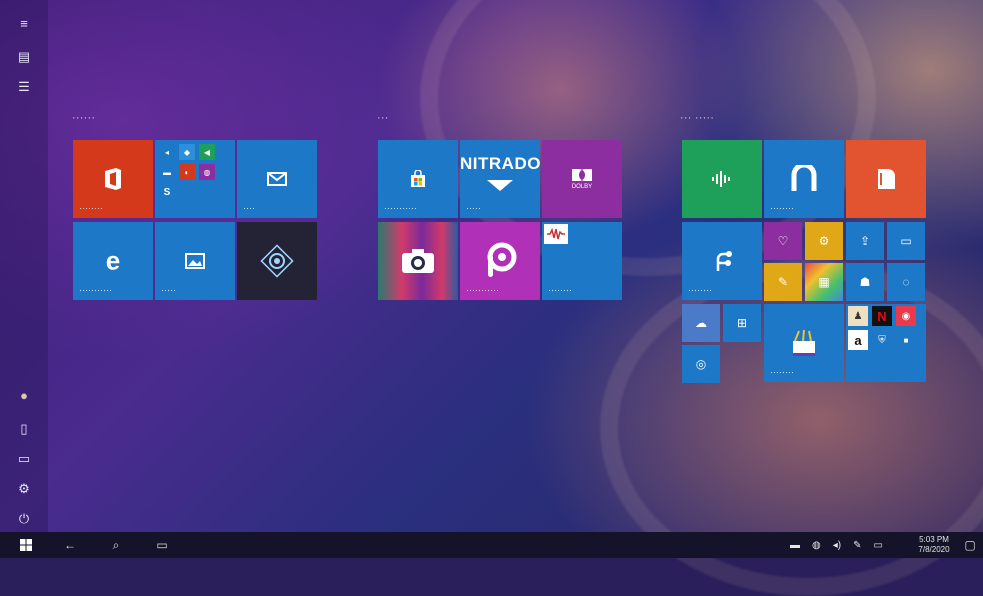 This screenshot has width=983, height=596. I want to click on settings-app-tile: ⚙, so click(824, 241).